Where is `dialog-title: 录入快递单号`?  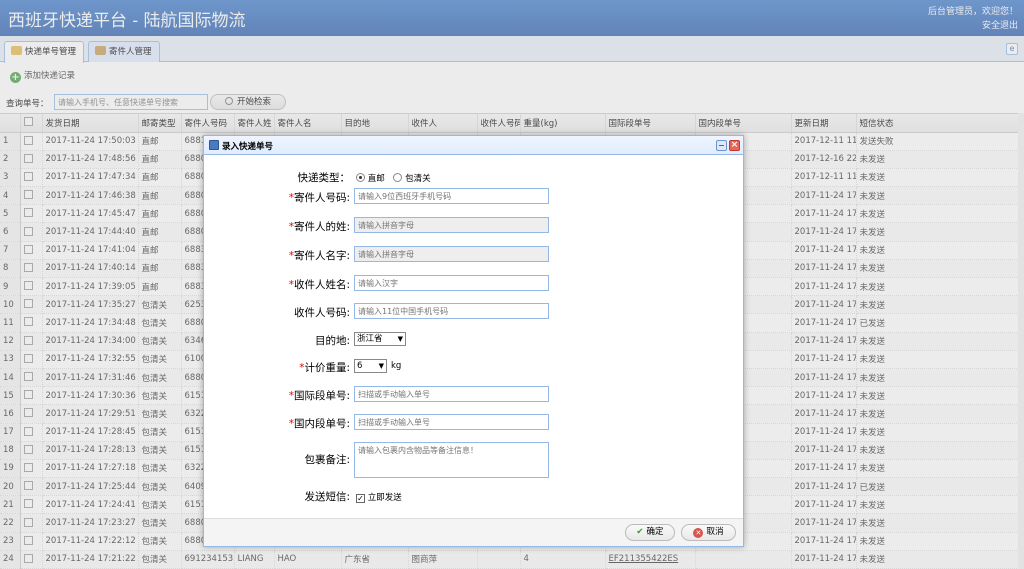 dialog-title: 录入快递单号 is located at coordinates (248, 147).